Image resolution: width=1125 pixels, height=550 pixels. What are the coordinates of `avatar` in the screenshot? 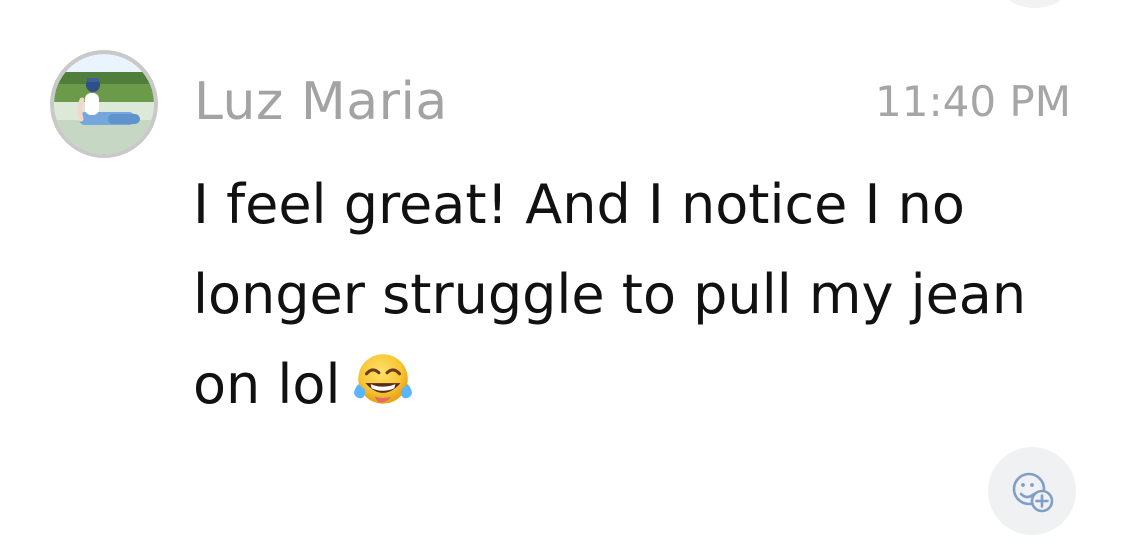 It's located at (104, 104).